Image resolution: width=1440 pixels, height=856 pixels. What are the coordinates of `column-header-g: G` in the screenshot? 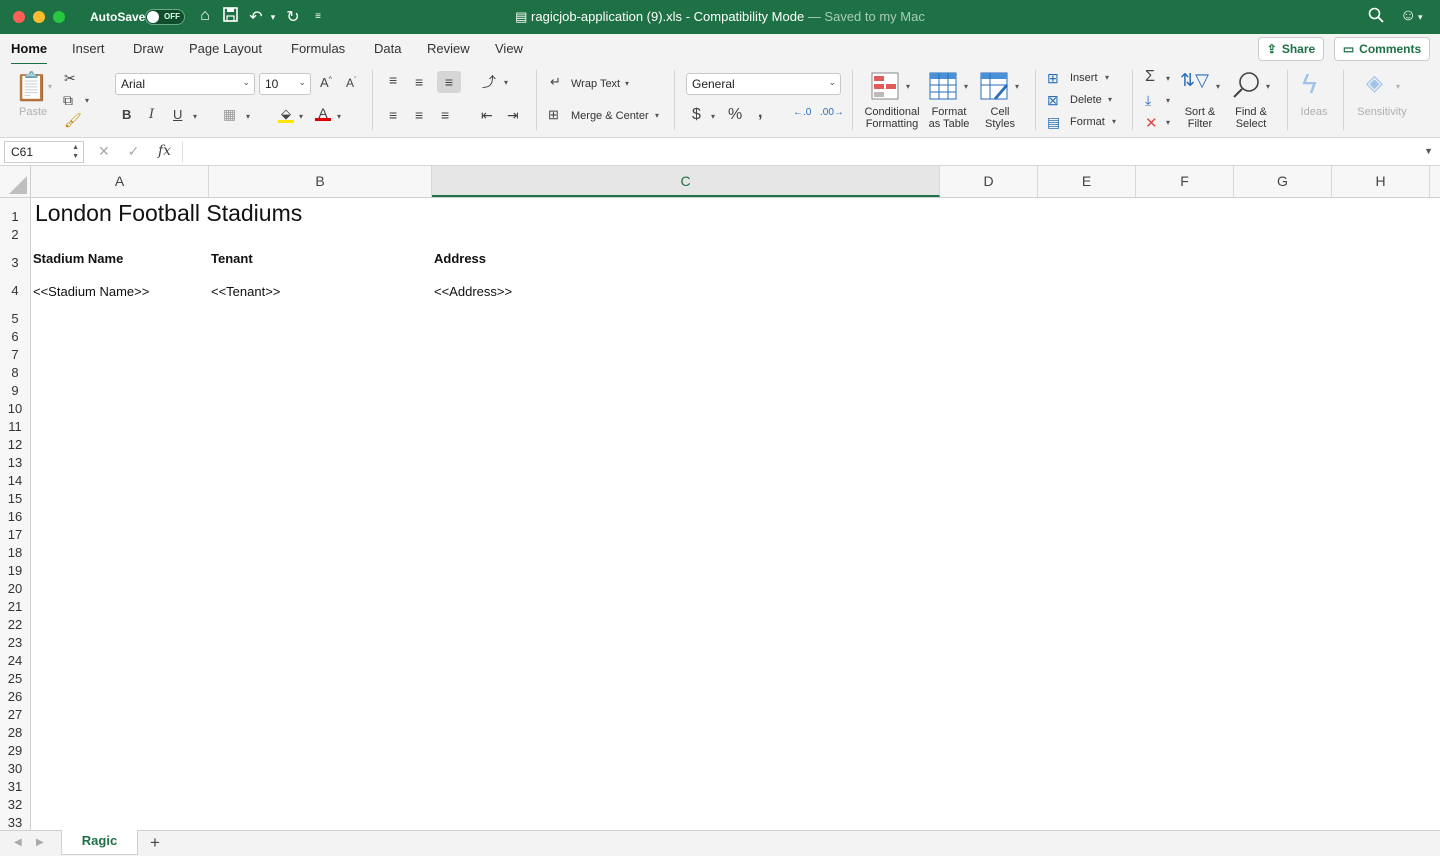 It's located at (1283, 181).